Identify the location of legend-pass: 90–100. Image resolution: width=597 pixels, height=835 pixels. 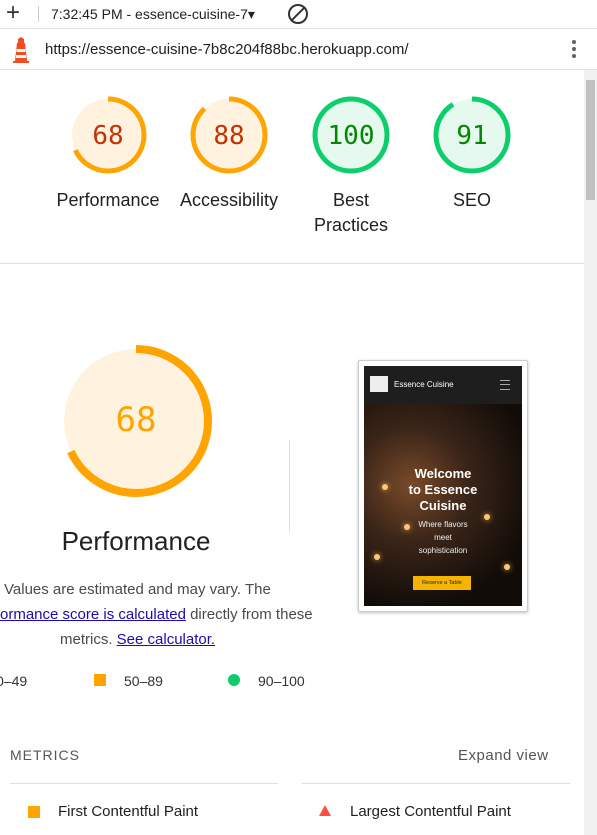
(281, 681).